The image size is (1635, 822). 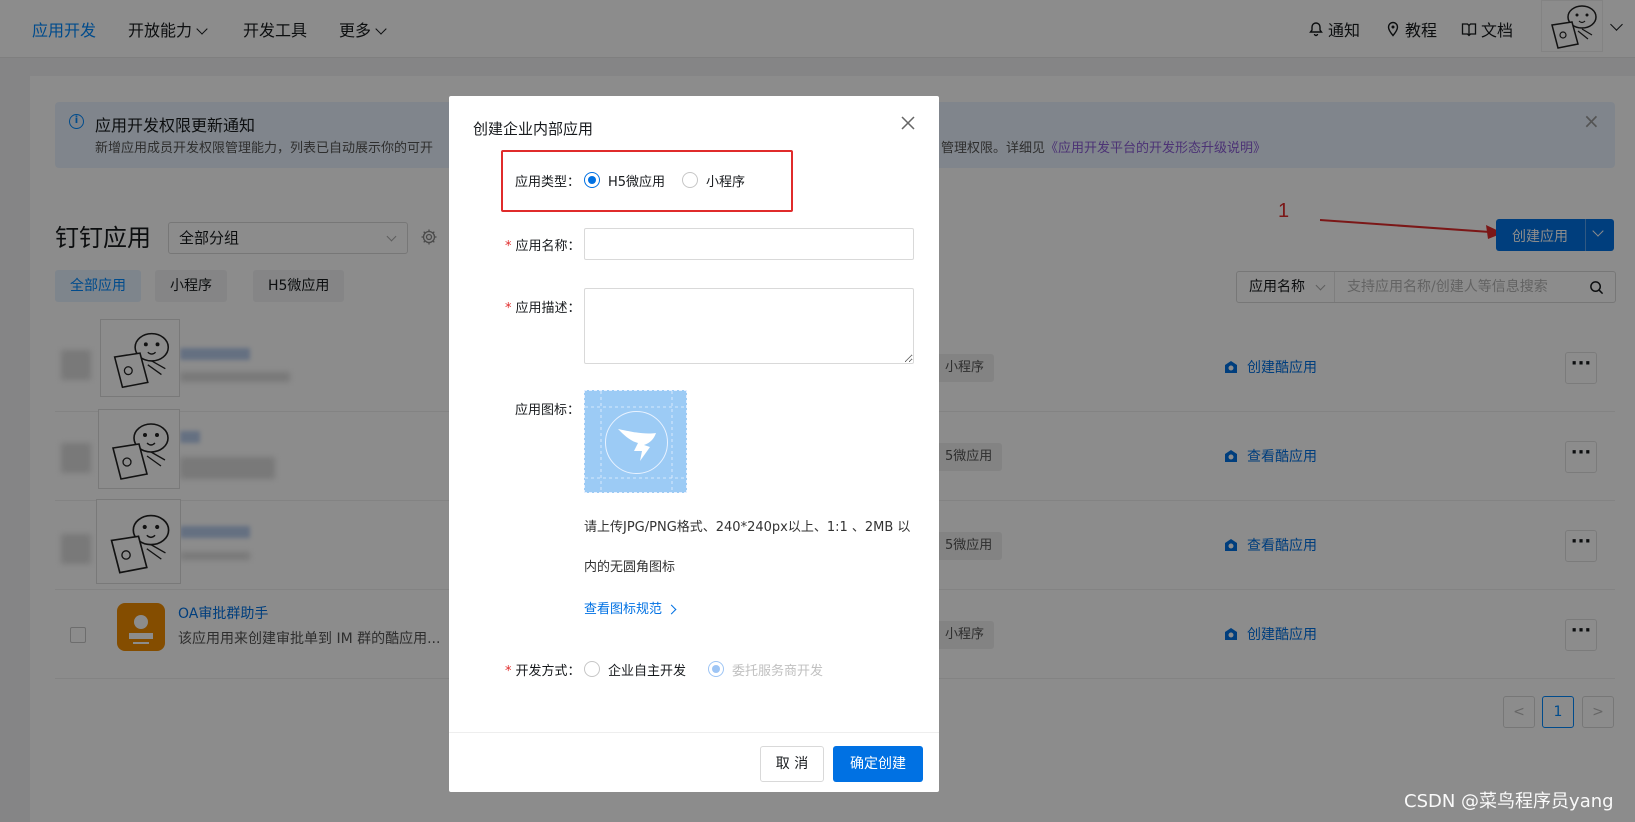 I want to click on upload-hint-continued: 内的无圆角图标, so click(x=630, y=567).